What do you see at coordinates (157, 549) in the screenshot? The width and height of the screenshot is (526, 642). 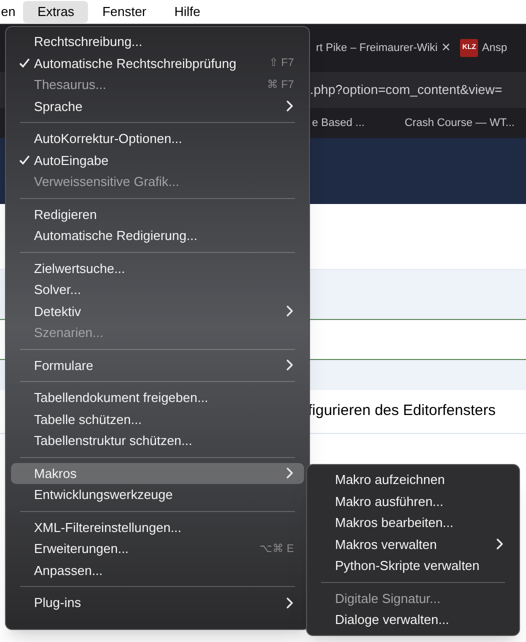 I see `menu-item: Erweiterungen... ⌥⌘ E` at bounding box center [157, 549].